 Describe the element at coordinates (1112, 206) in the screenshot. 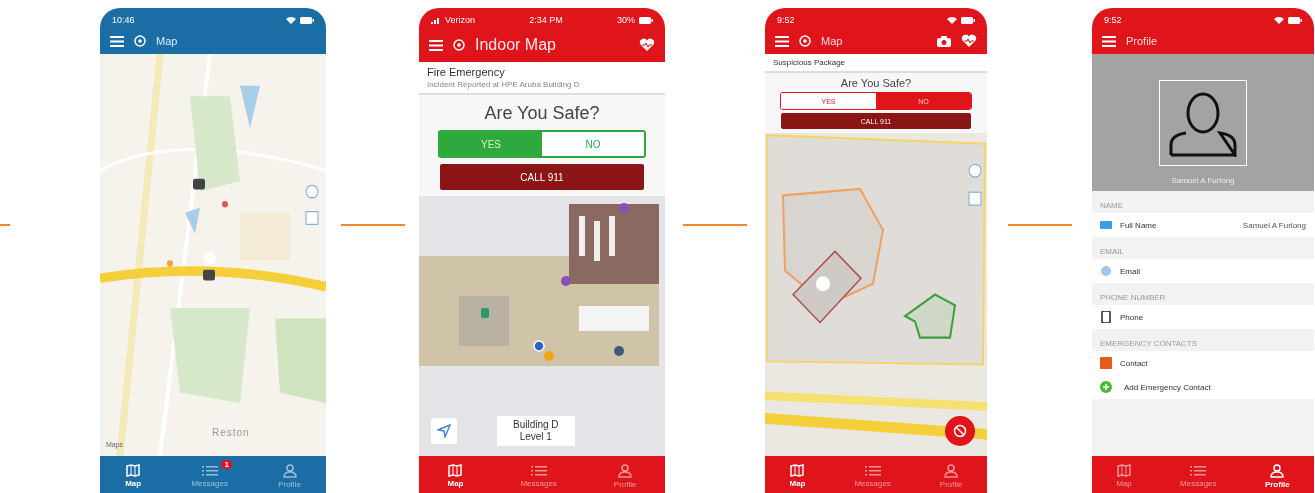

I see `section-heading: NAME` at that location.